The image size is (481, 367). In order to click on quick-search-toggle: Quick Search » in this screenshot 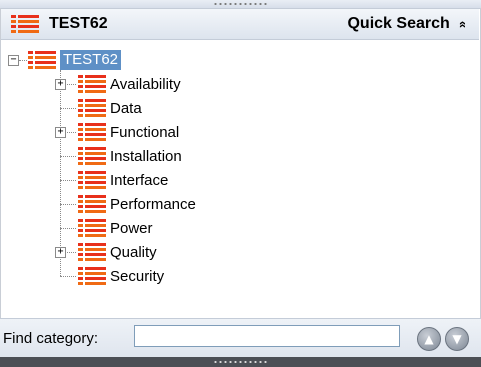, I will do `click(408, 24)`.